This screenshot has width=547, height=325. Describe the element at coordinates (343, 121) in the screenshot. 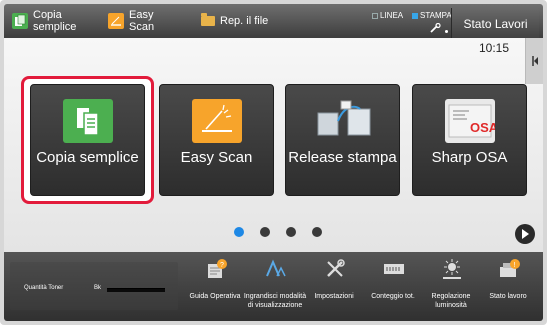

I see `release-print-icon` at that location.